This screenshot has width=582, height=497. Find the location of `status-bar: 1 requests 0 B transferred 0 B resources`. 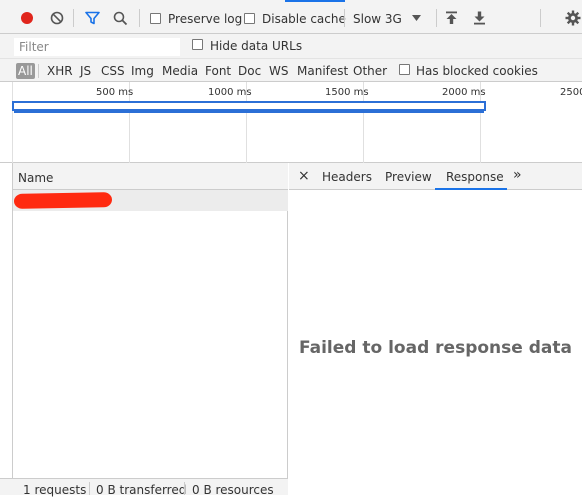

status-bar: 1 requests 0 B transferred 0 B resources is located at coordinates (144, 487).